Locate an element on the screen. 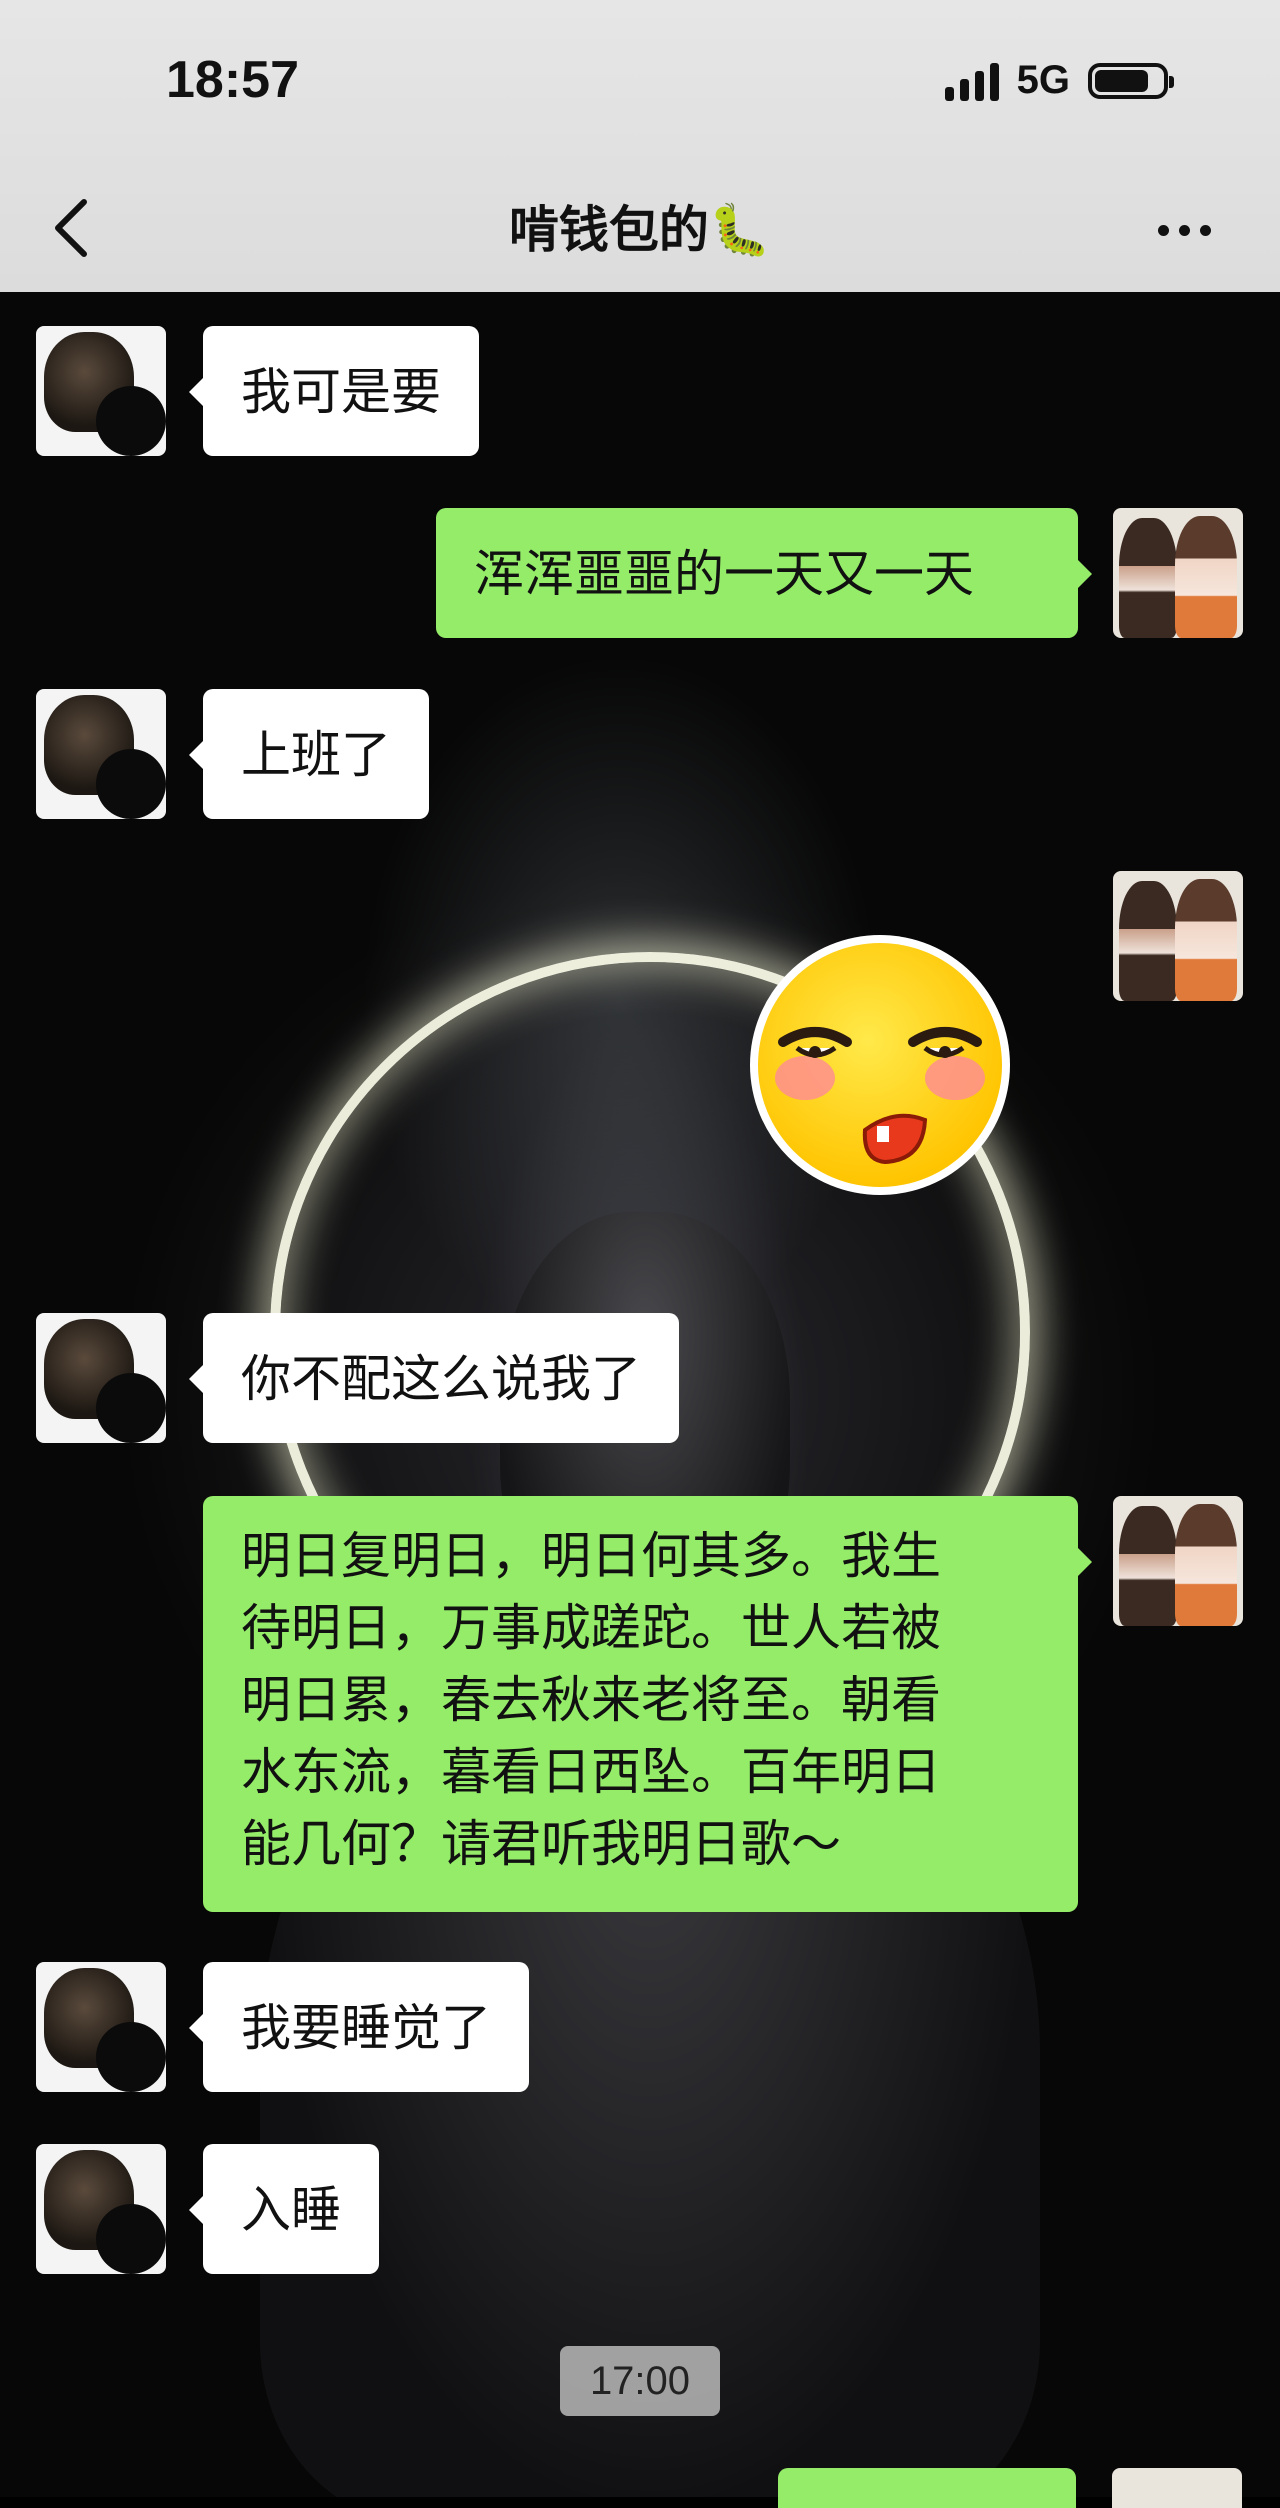 The width and height of the screenshot is (1280, 2508). battery-fill is located at coordinates (1121, 80).